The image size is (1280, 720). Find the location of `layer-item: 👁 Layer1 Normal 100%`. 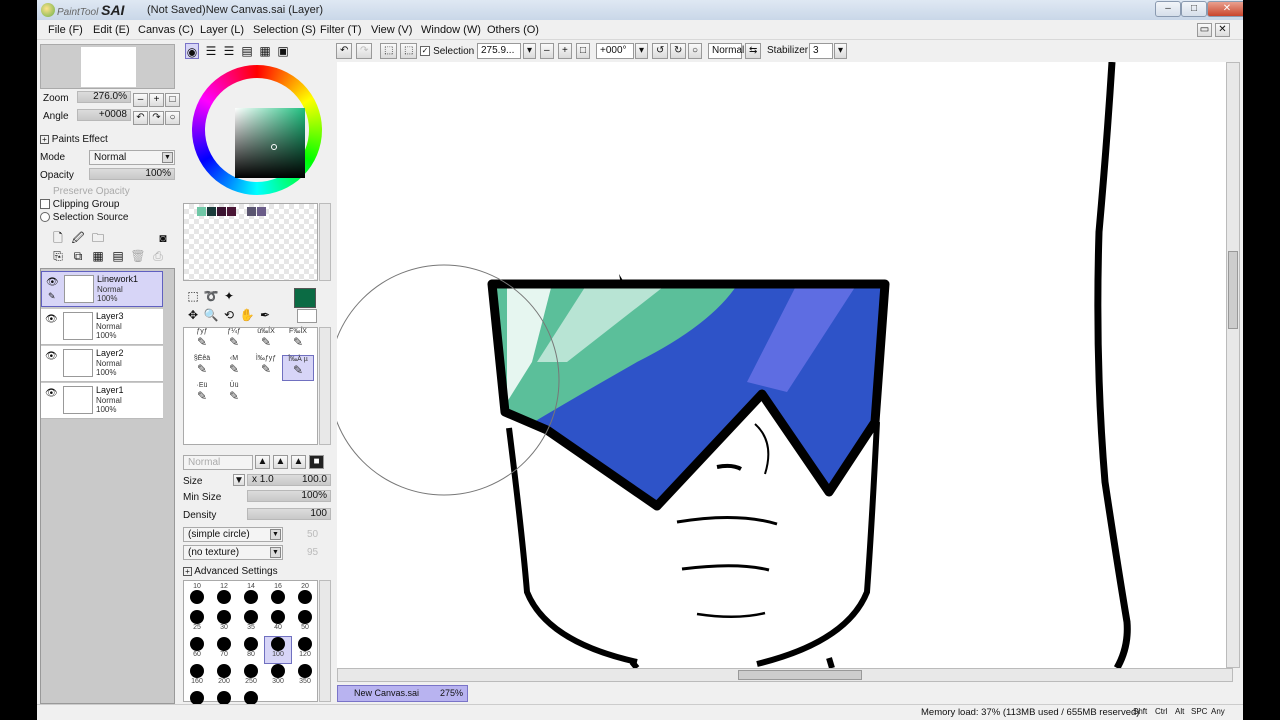

layer-item: 👁 Layer1 Normal 100% is located at coordinates (102, 401).